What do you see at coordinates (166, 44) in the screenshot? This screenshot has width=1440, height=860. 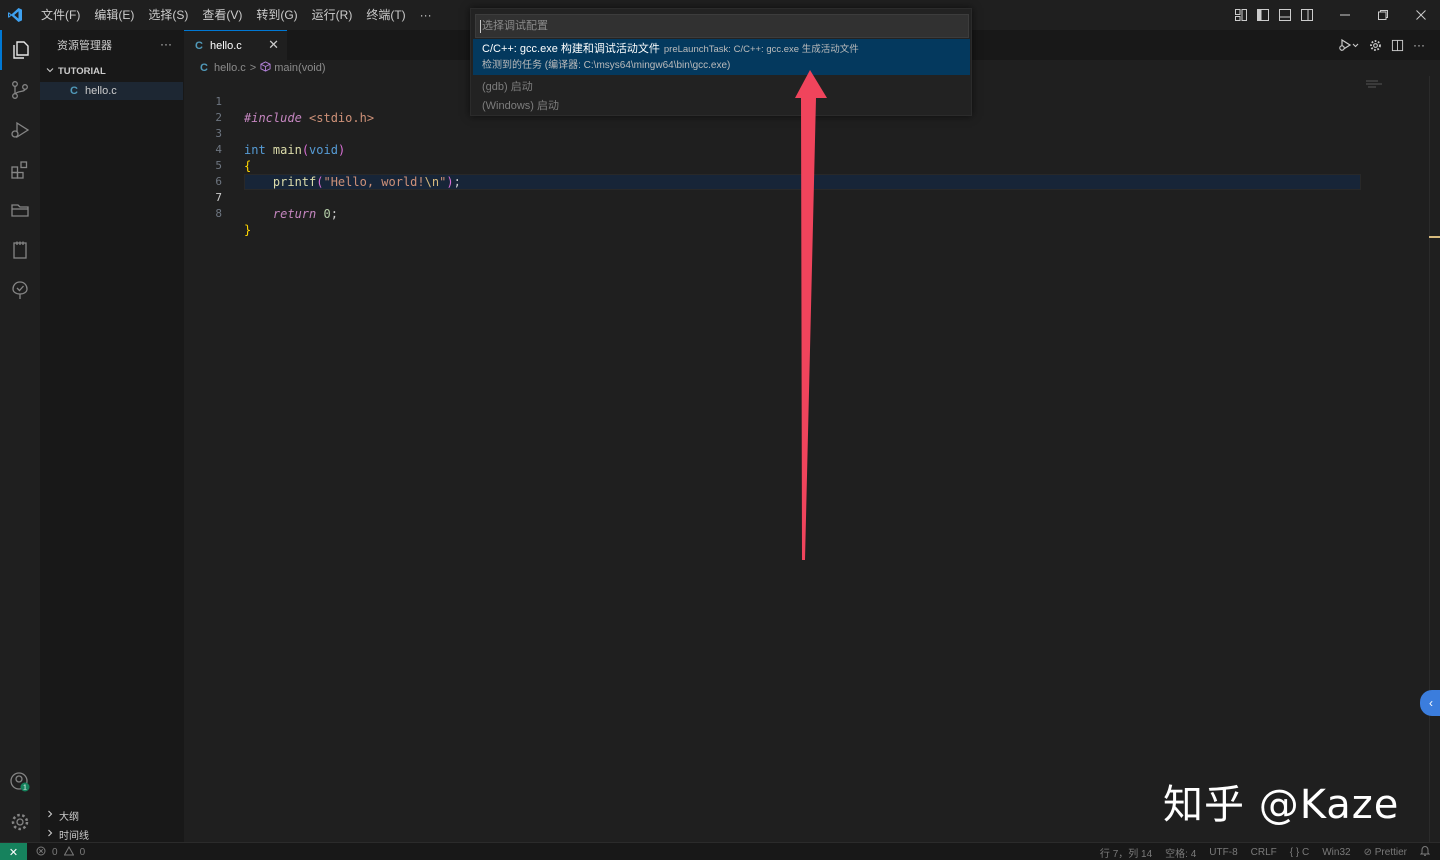 I see `sidebar-more-button: ···` at bounding box center [166, 44].